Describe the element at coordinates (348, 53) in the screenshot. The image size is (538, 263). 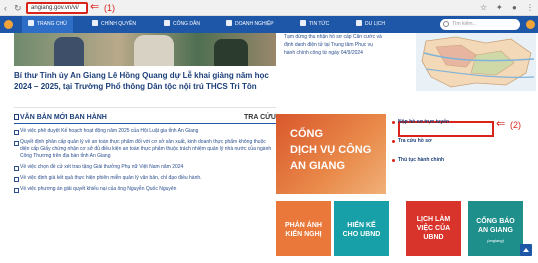
I see `side-news-line: hành chính công từ ngày 04/9/2024` at that location.